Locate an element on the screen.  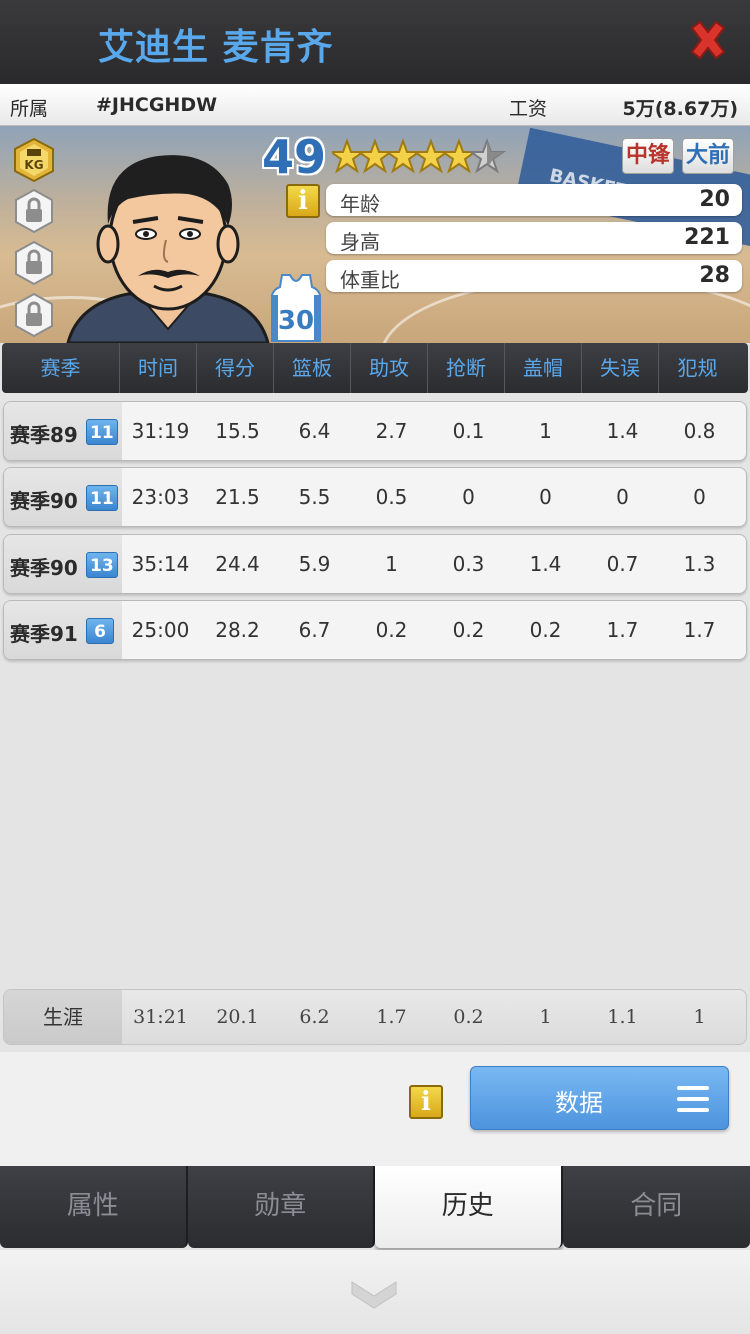
attribute-row-height: 身高 221 is located at coordinates (534, 238).